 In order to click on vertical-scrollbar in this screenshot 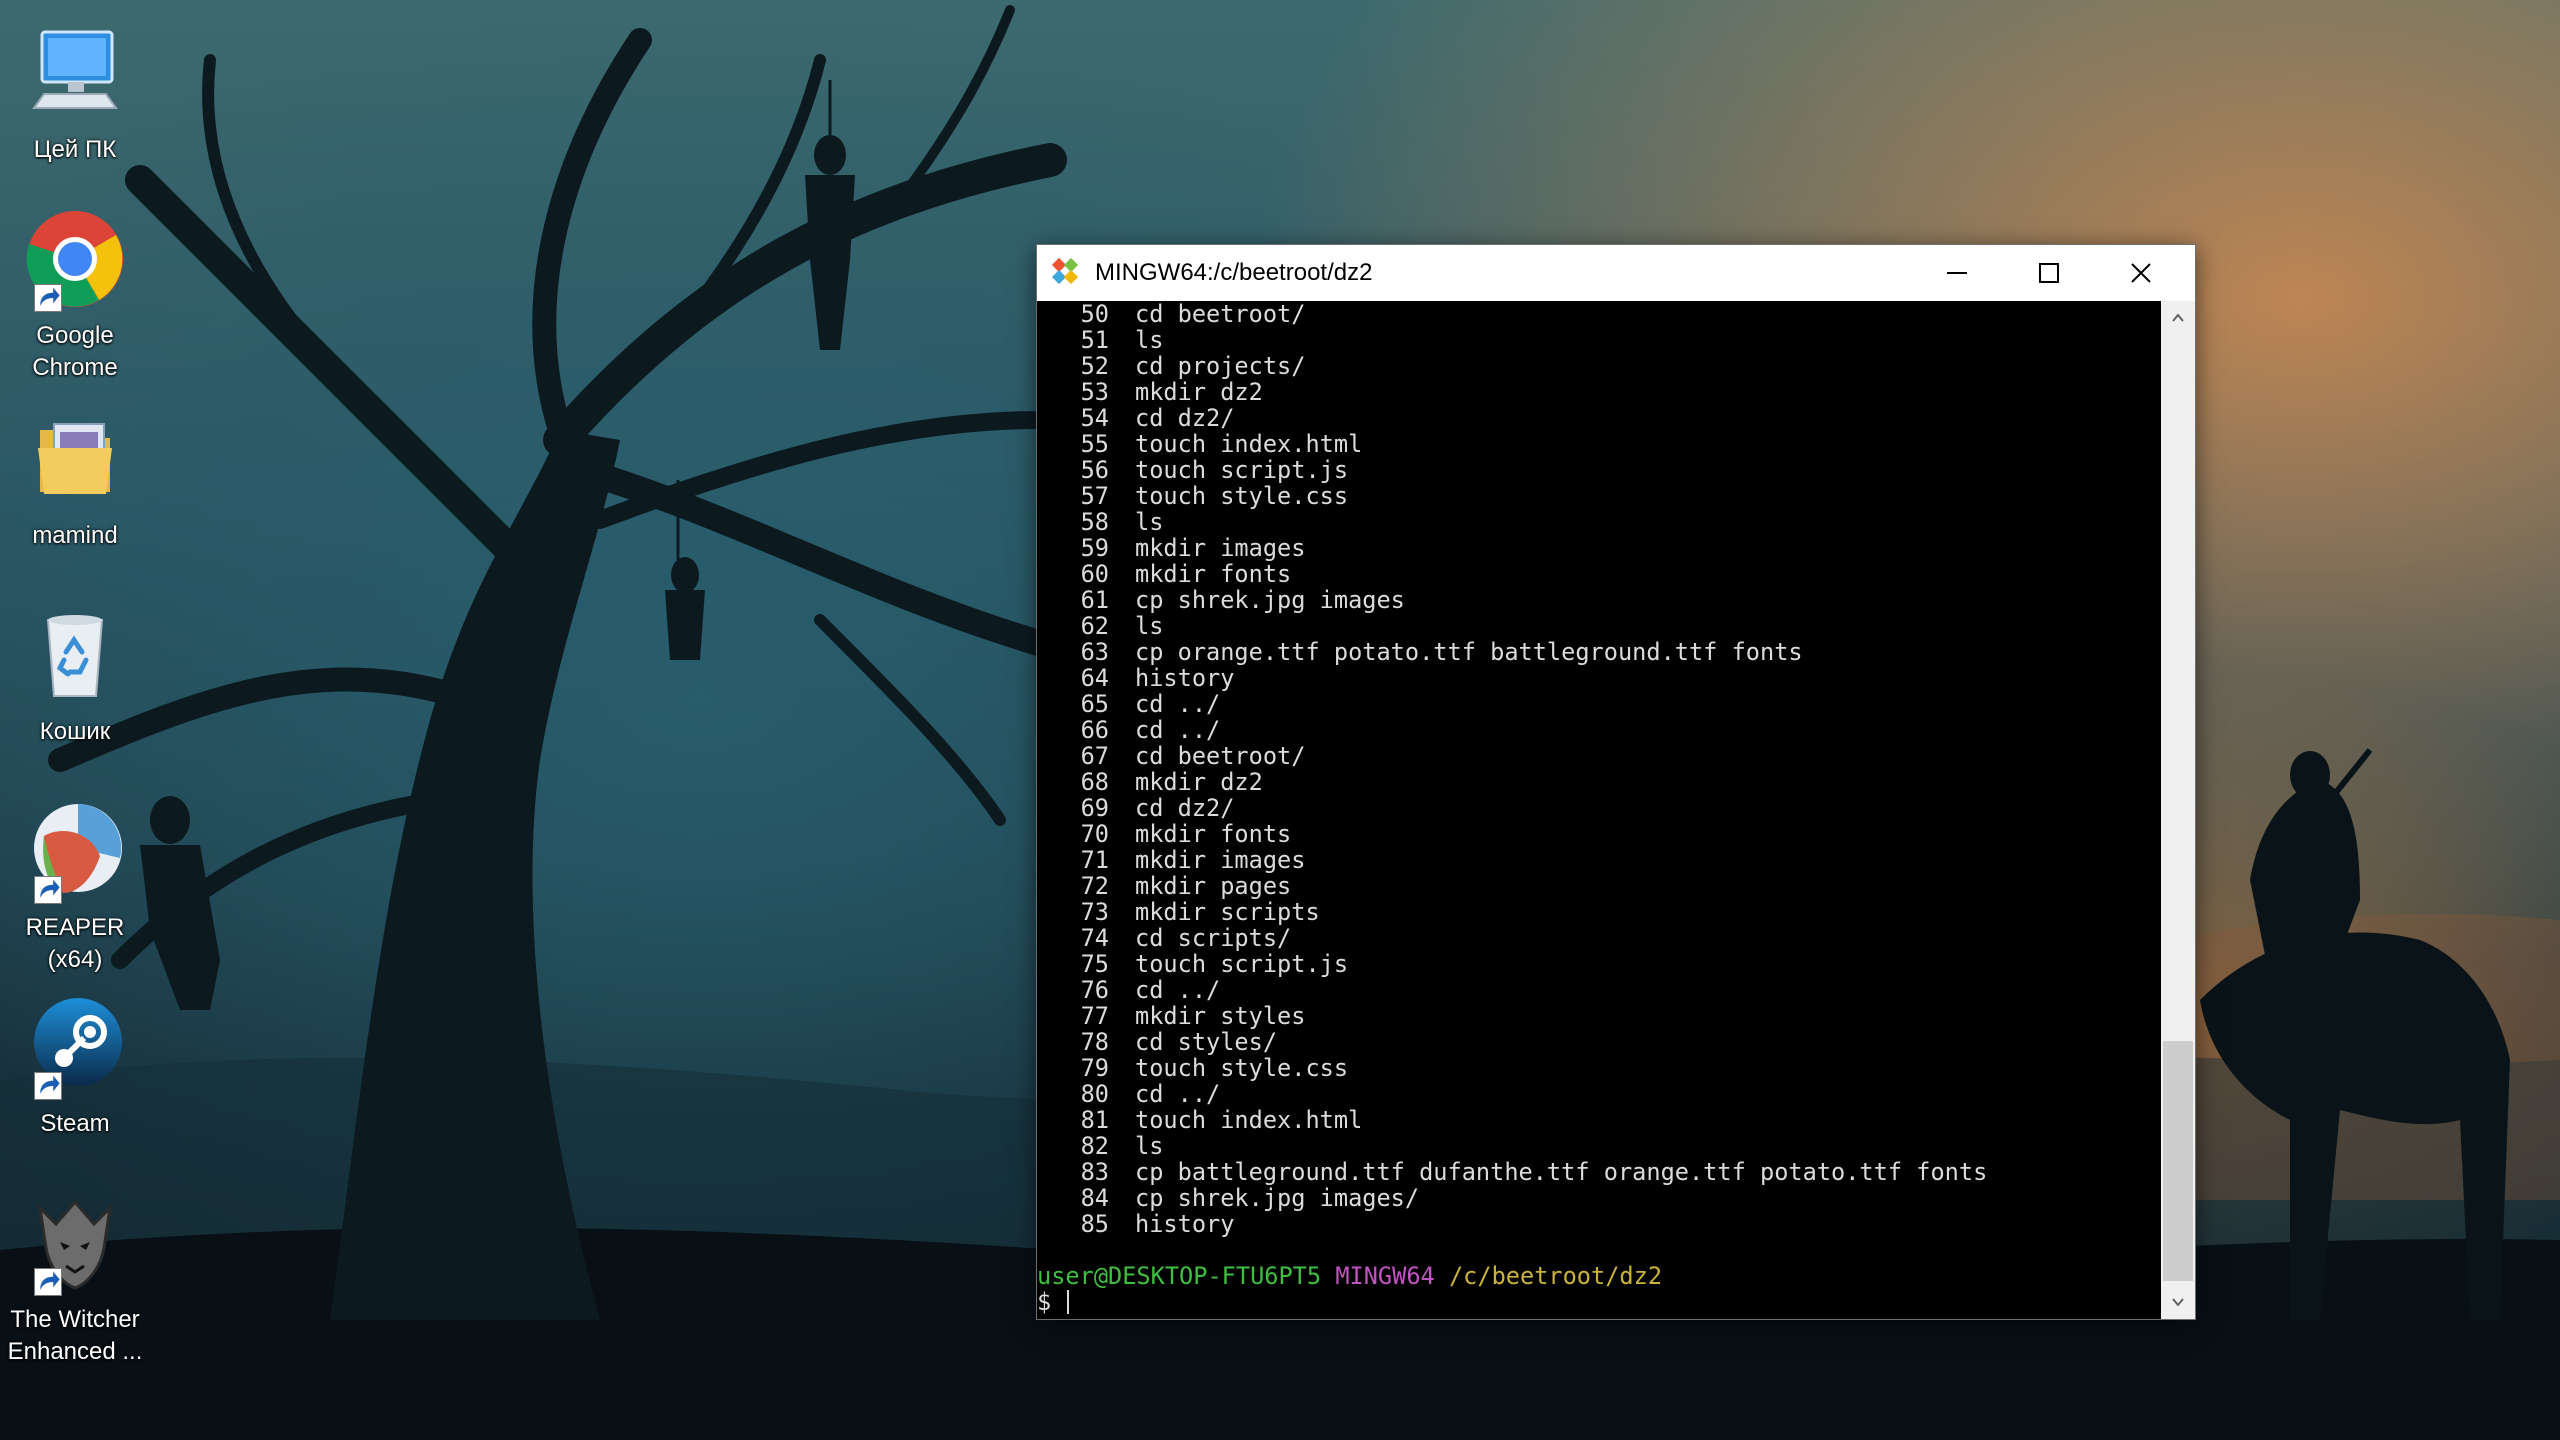, I will do `click(2178, 810)`.